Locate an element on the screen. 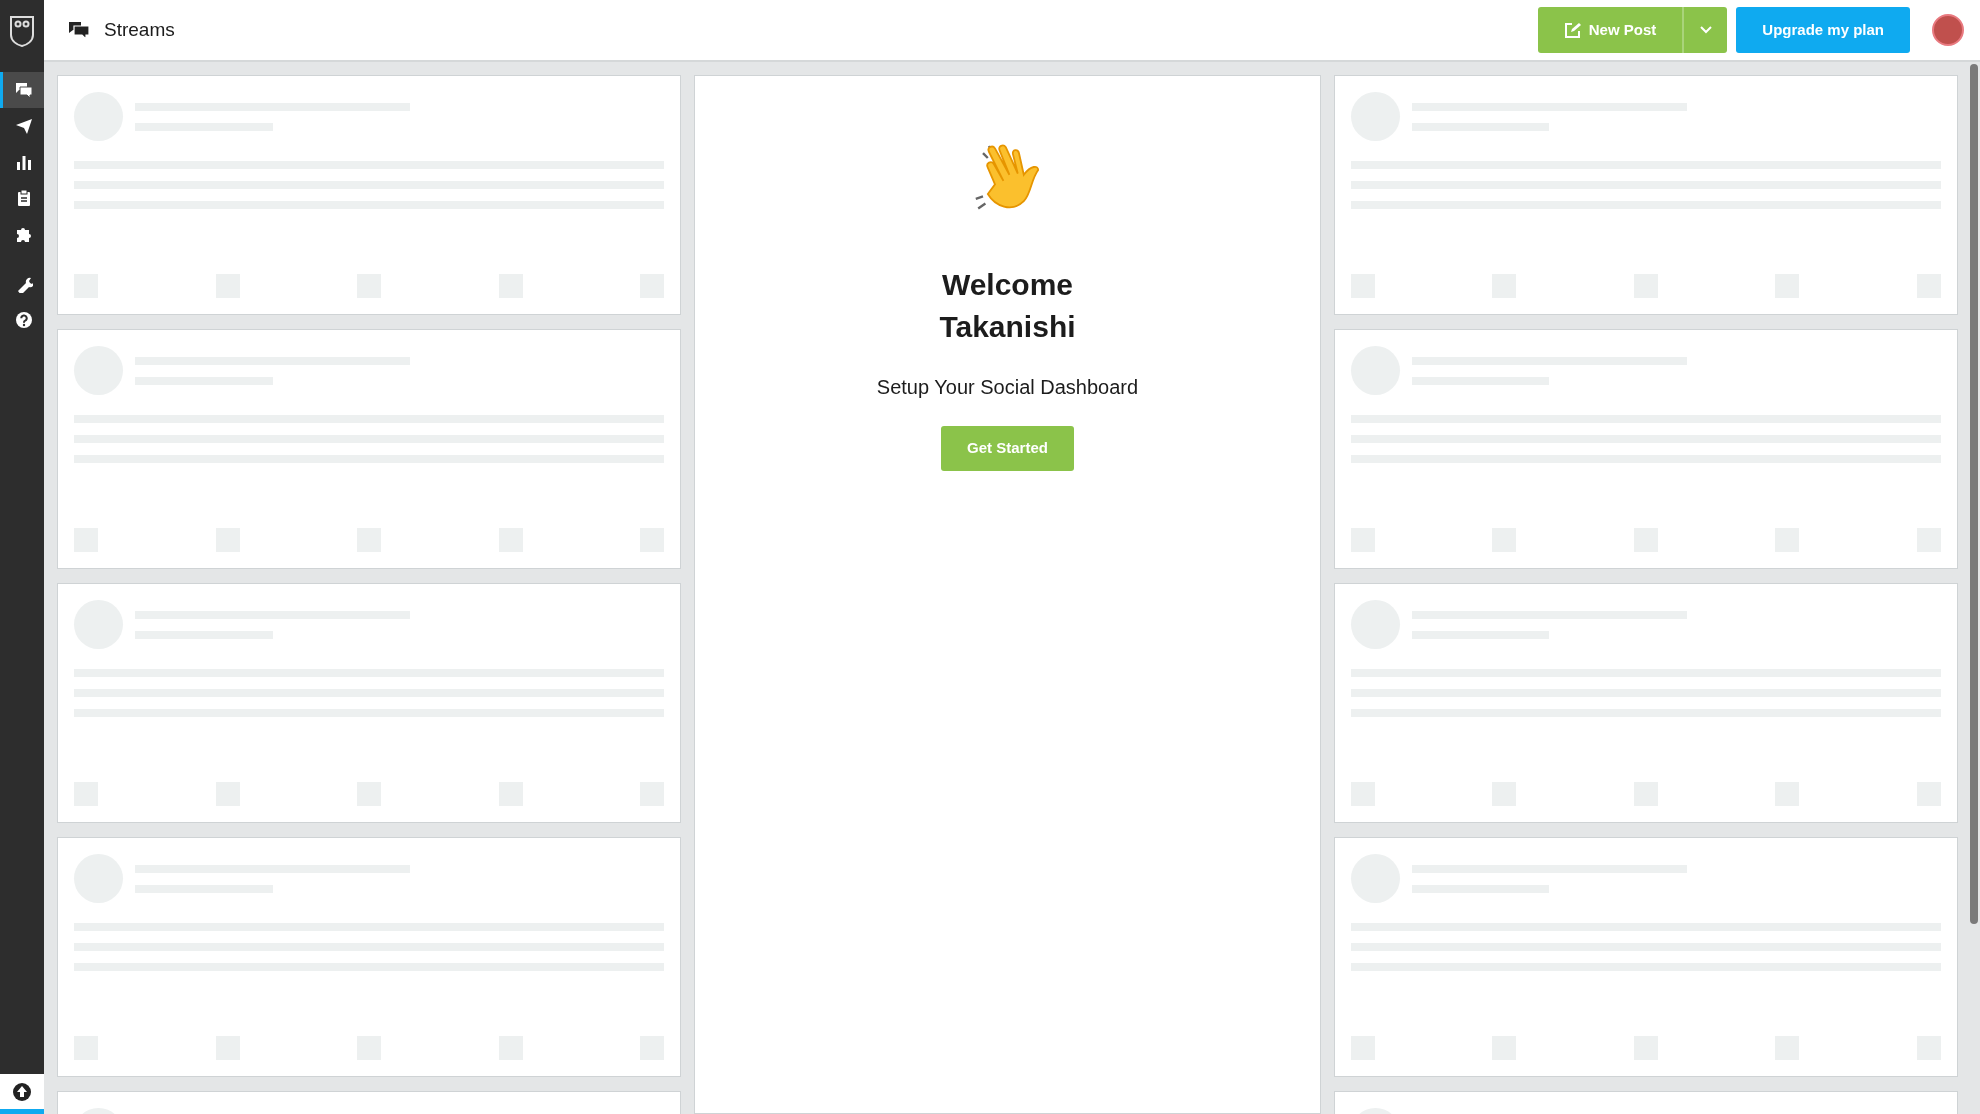 This screenshot has height=1114, width=1980. scrollbar-thumb is located at coordinates (1974, 494).